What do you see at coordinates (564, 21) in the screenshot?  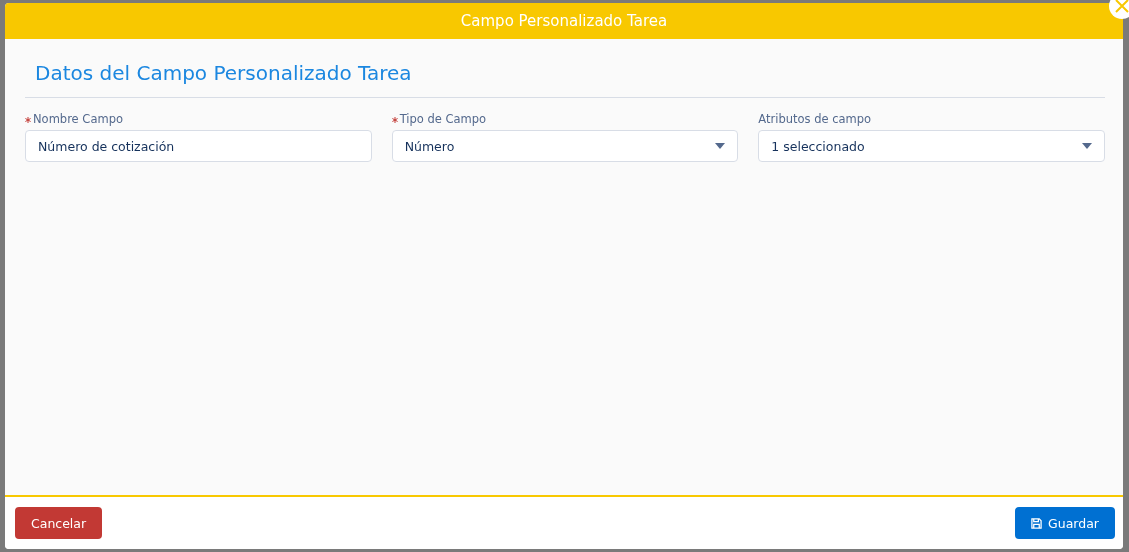 I see `modal-title: Campo Personalizado Tarea` at bounding box center [564, 21].